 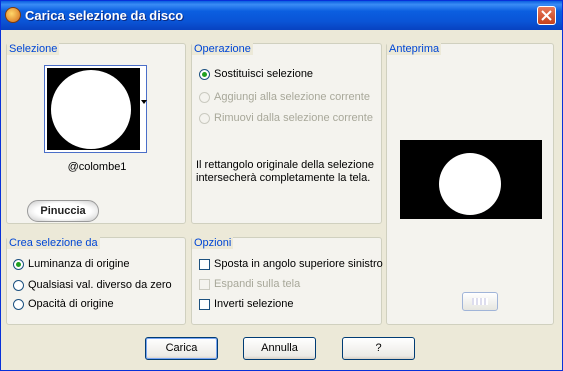 I want to click on radio-sostituisci-selezione: Sostituisci selezione, so click(x=256, y=74).